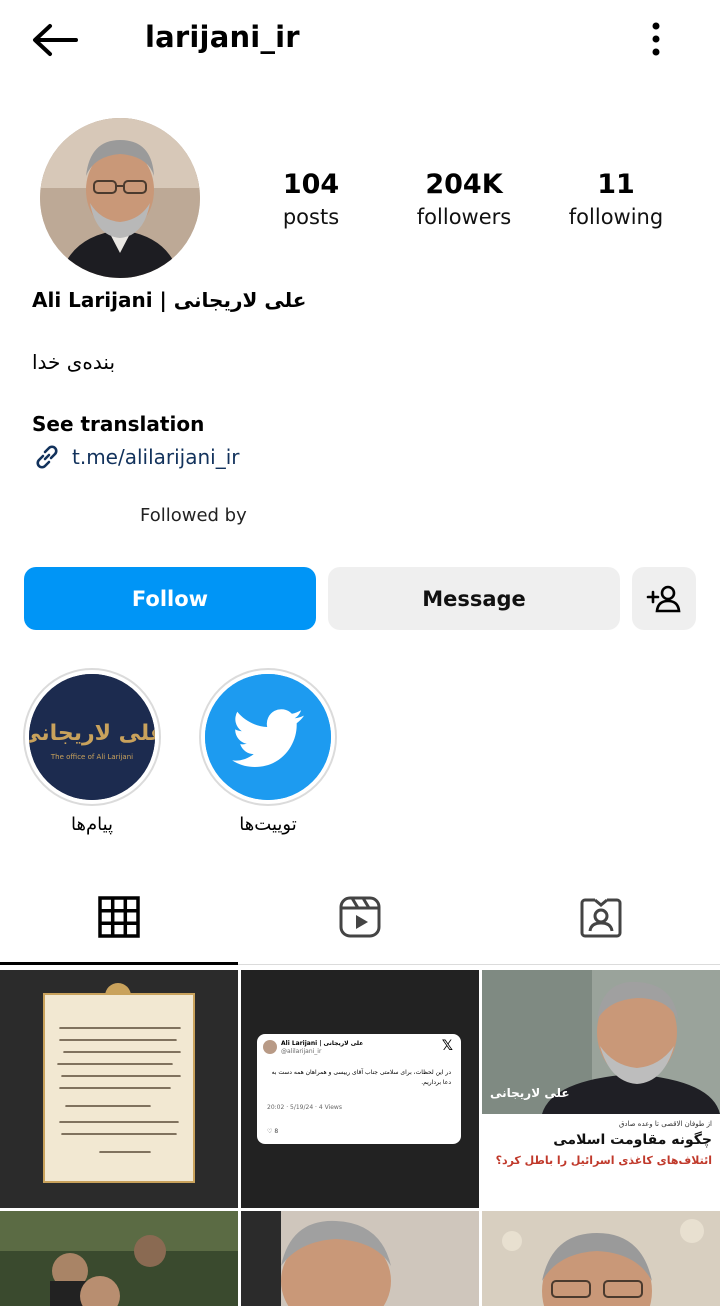 The width and height of the screenshot is (720, 1306). Describe the element at coordinates (447, 1046) in the screenshot. I see `x-logo-icon: 𝕏` at that location.